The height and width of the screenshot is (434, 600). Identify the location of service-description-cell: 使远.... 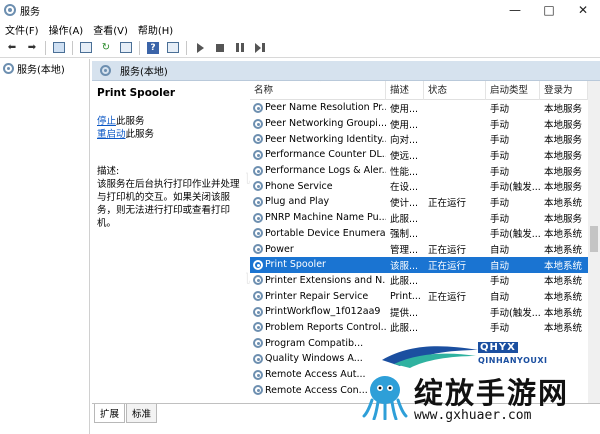
(404, 156).